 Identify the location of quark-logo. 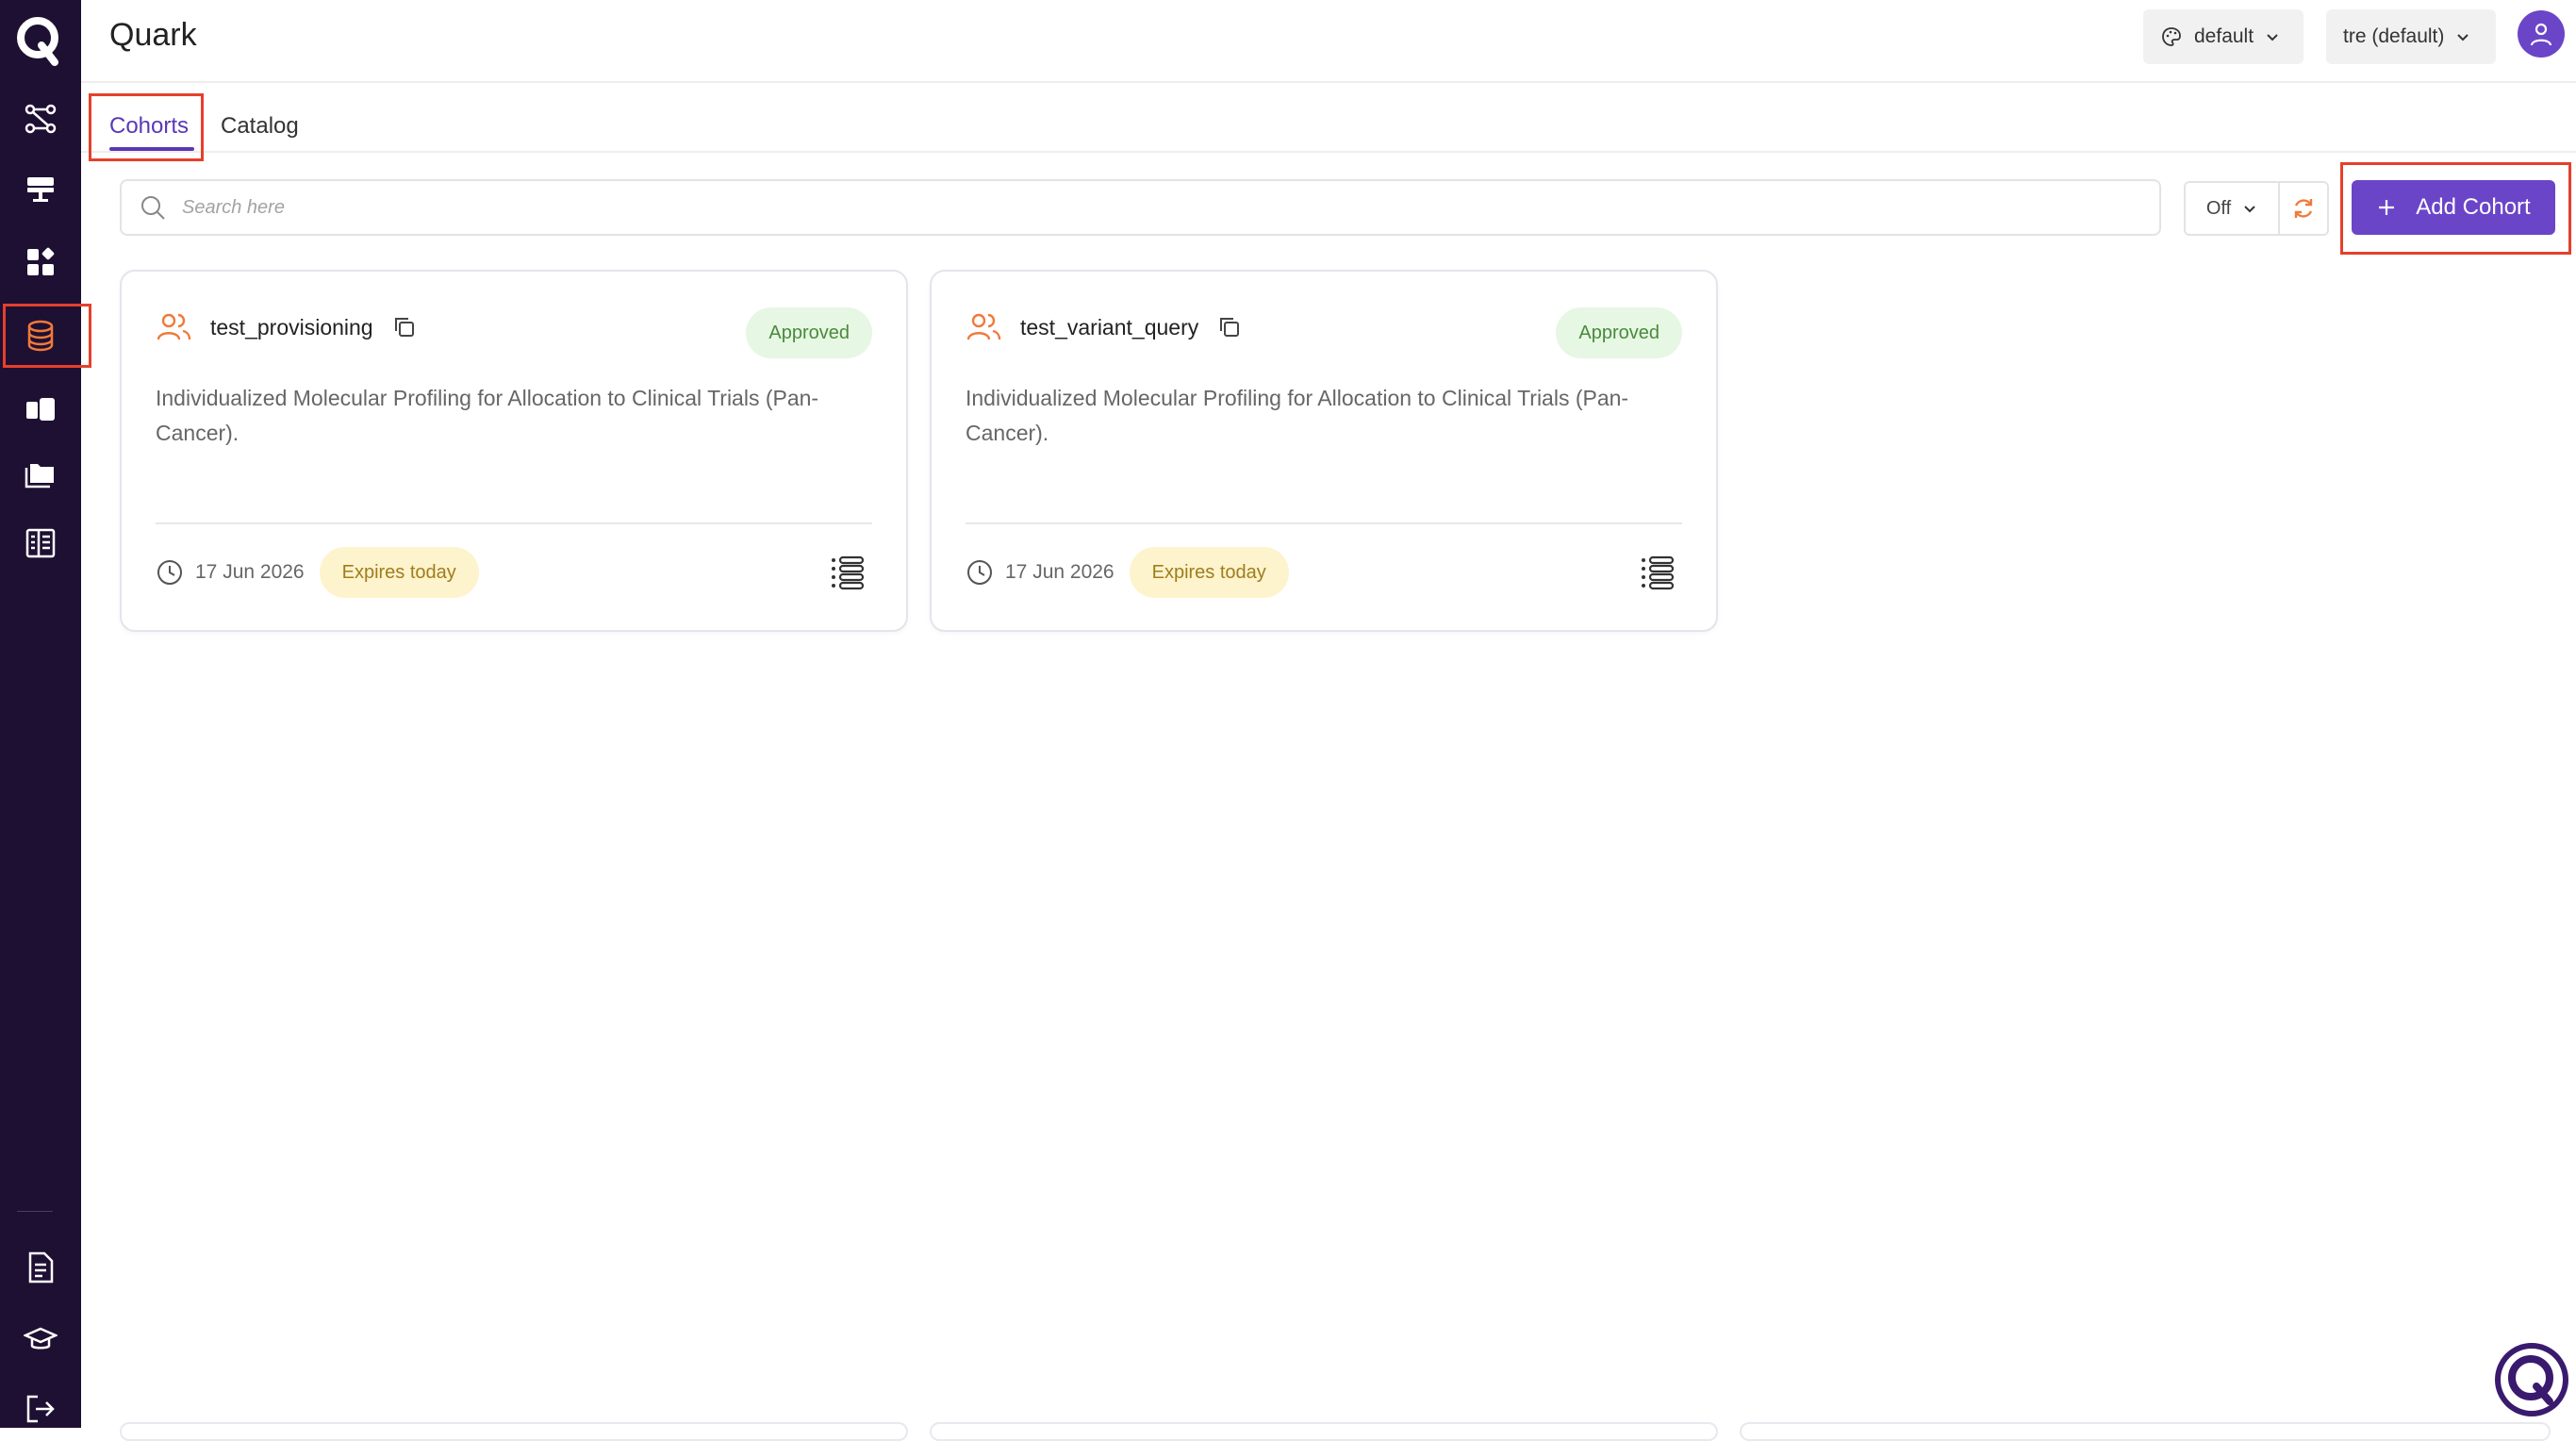
(38, 39).